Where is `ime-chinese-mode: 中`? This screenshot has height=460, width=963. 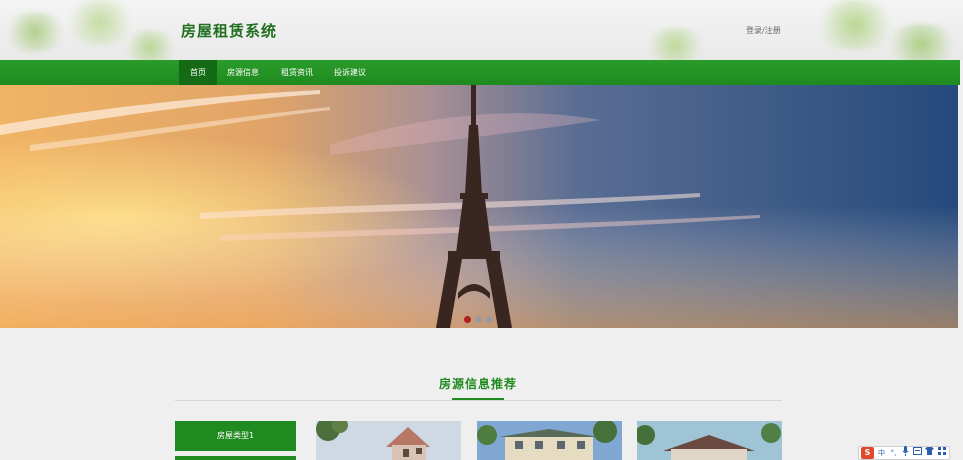
ime-chinese-mode: 中 is located at coordinates (881, 453).